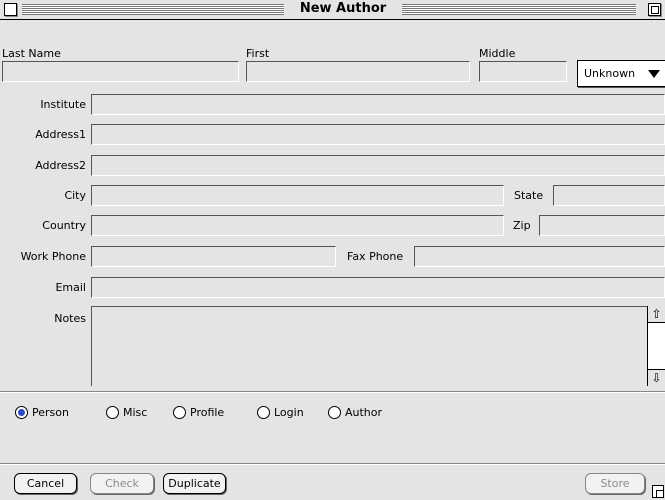 This screenshot has height=500, width=665. Describe the element at coordinates (358, 71) in the screenshot. I see `first-name-field` at that location.